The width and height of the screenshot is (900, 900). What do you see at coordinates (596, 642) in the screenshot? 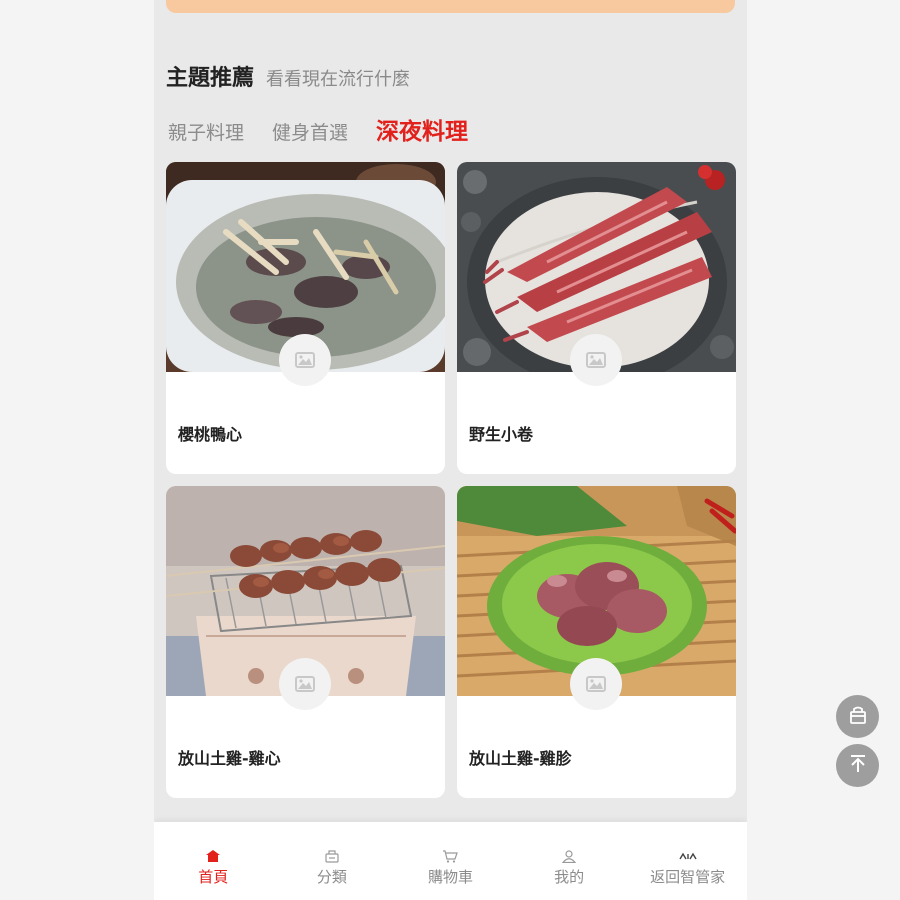
I see `product-card: 放山土雞-雞胗` at bounding box center [596, 642].